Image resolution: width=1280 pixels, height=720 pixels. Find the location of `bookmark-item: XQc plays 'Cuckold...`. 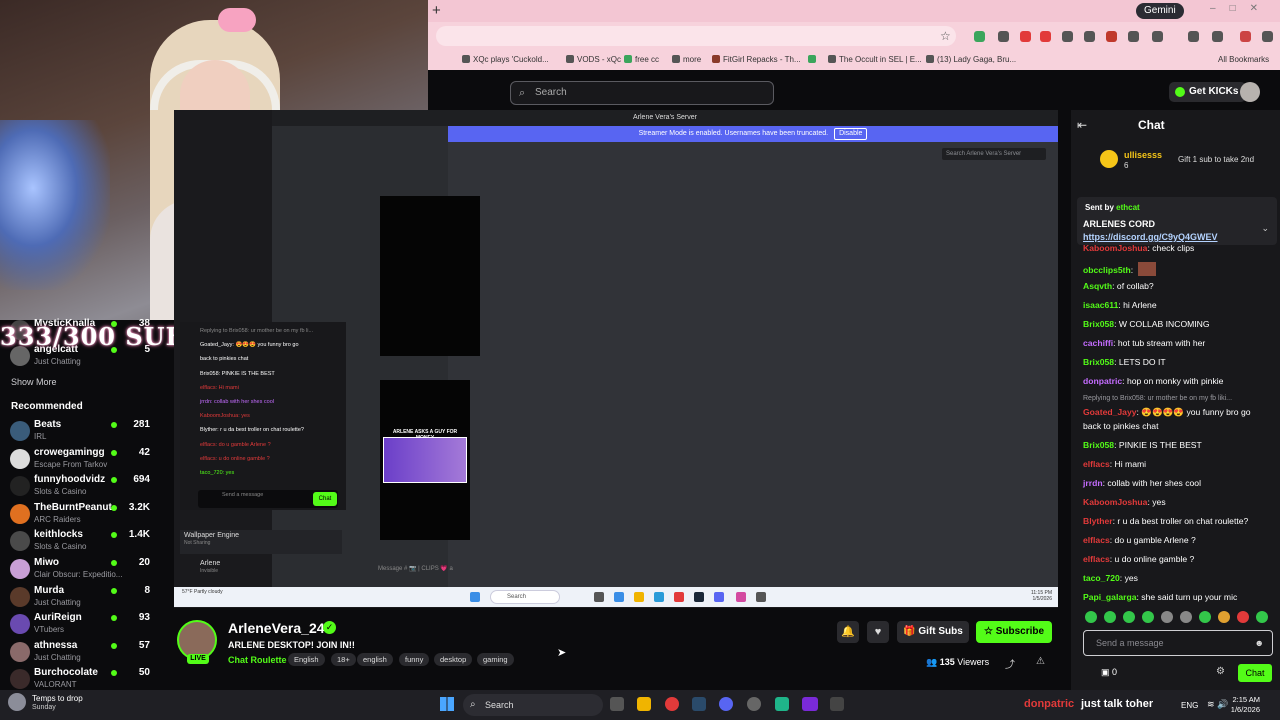

bookmark-item: XQc plays 'Cuckold... is located at coordinates (505, 59).